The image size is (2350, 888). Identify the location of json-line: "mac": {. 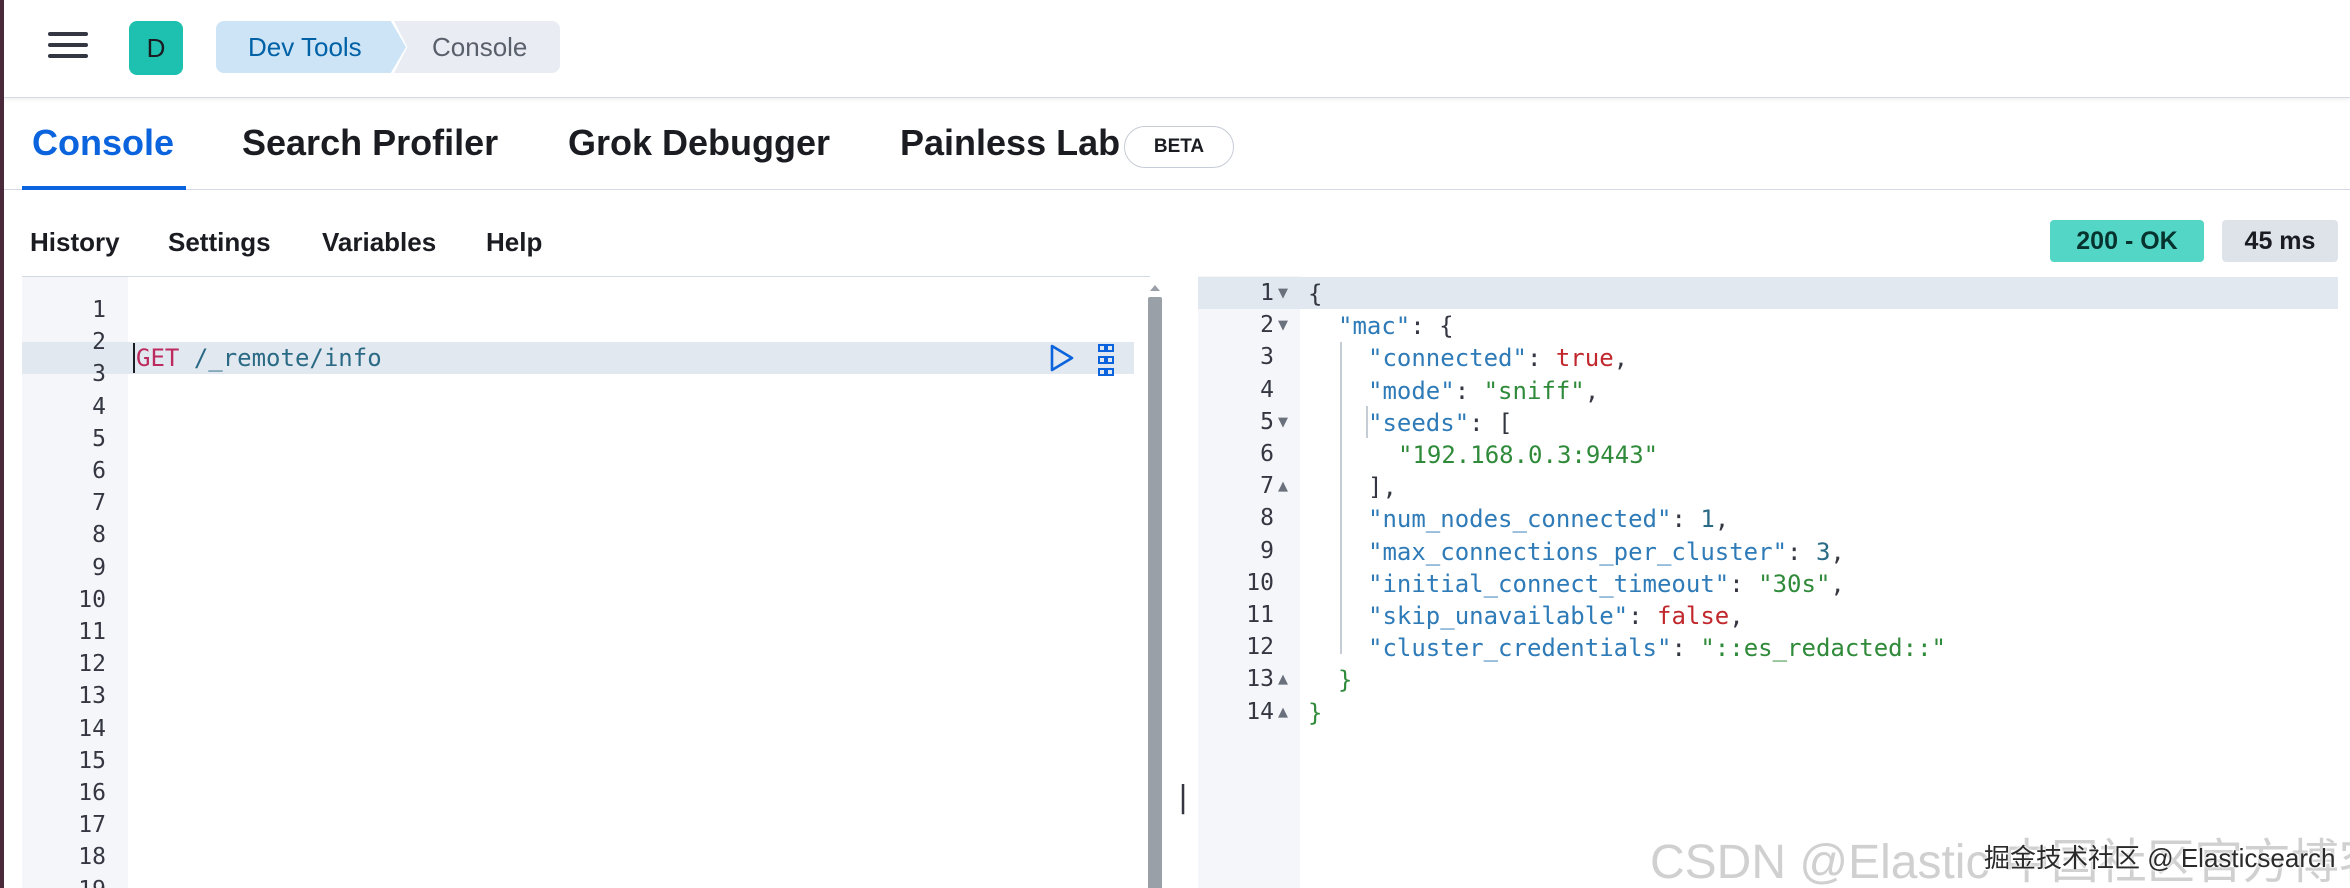
(1396, 326).